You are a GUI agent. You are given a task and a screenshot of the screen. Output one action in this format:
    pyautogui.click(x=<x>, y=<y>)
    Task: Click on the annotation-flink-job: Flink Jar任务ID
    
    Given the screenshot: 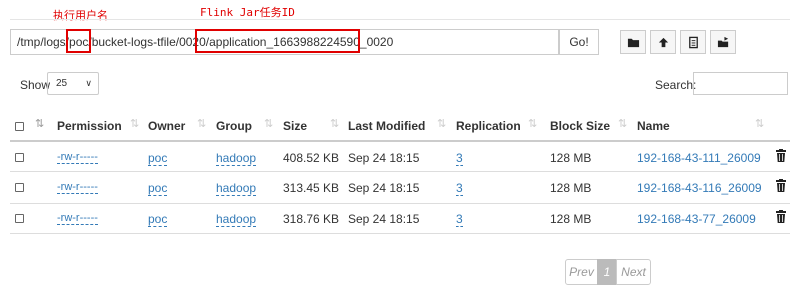 What is the action you would take?
    pyautogui.click(x=247, y=12)
    